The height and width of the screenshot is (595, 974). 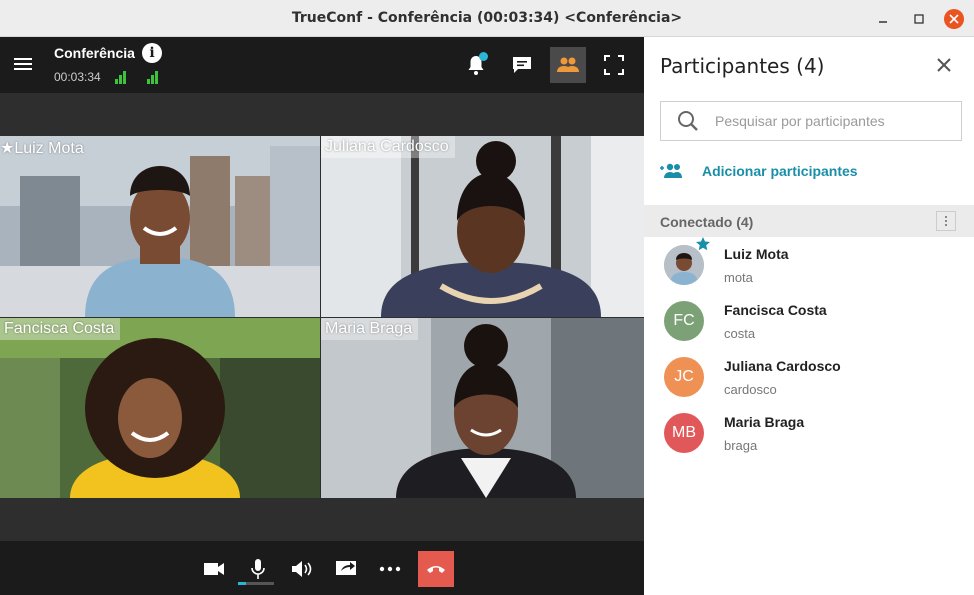 I want to click on share-screen-button, so click(x=346, y=569).